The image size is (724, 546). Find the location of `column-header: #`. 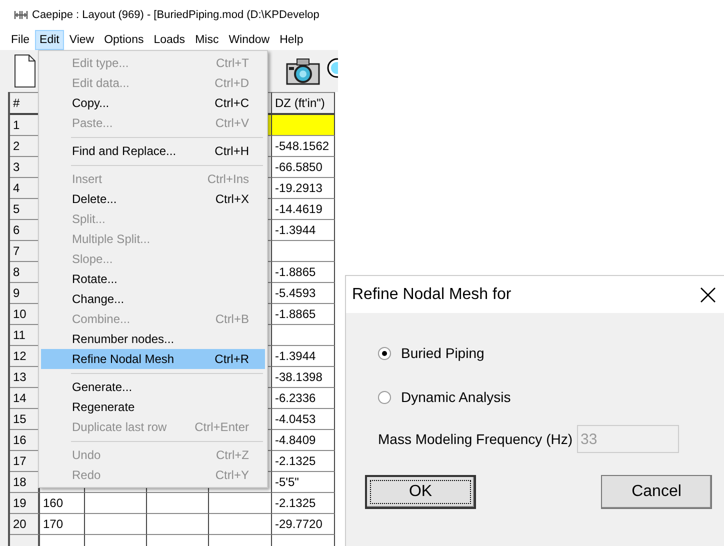

column-header: # is located at coordinates (25, 103).